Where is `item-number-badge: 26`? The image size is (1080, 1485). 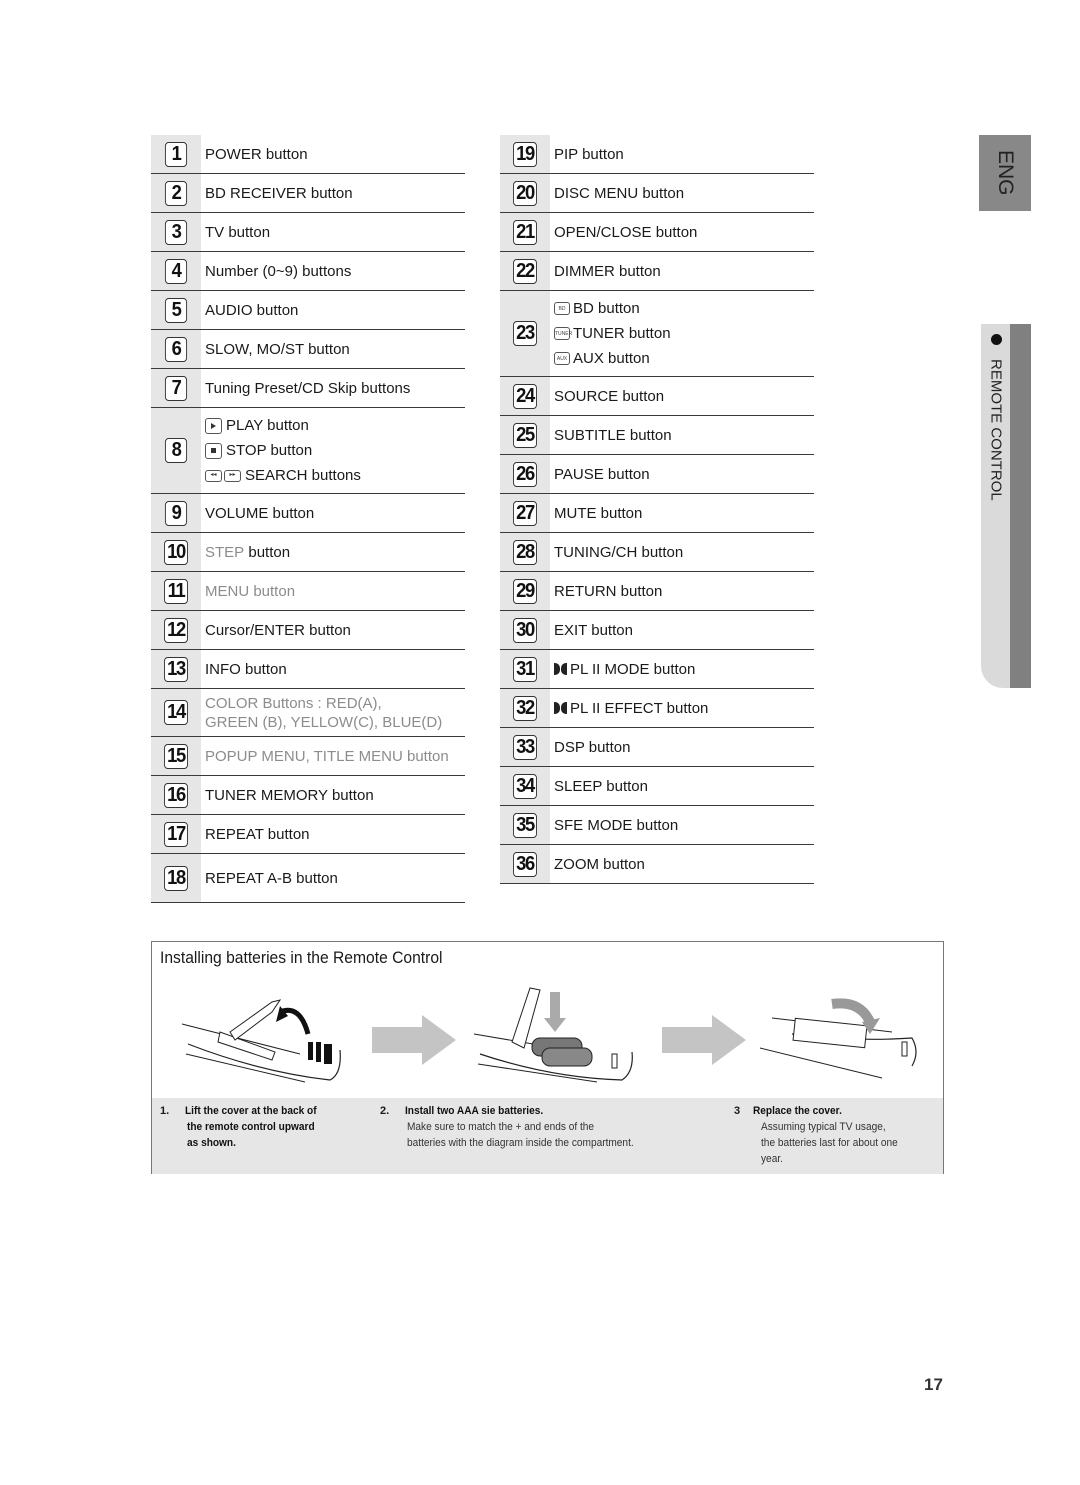
item-number-badge: 26 is located at coordinates (525, 474).